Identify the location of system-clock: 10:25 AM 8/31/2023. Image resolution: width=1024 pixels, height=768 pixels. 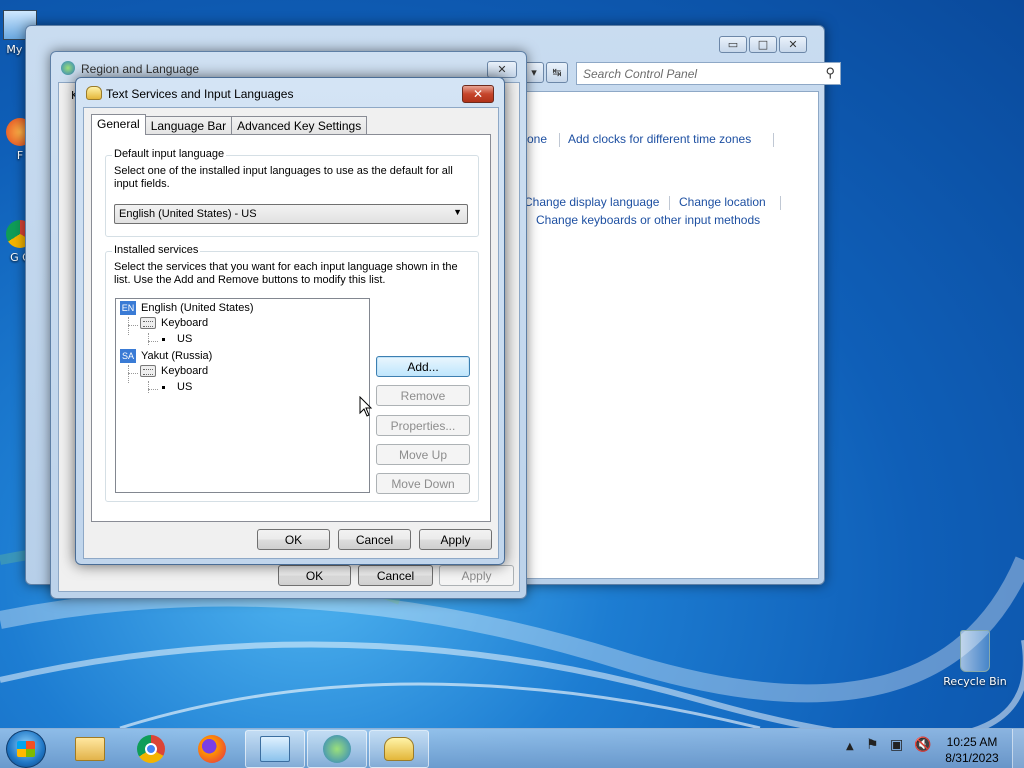
(972, 750).